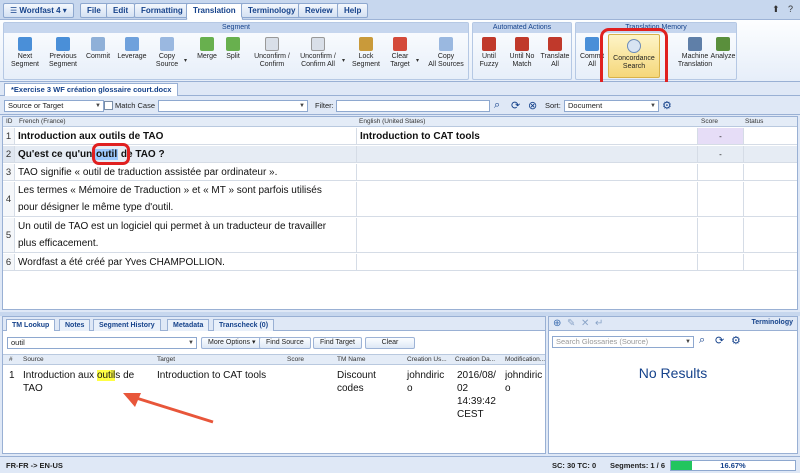  Describe the element at coordinates (532, 105) in the screenshot. I see `clear-filter-icon: ⊗` at that location.